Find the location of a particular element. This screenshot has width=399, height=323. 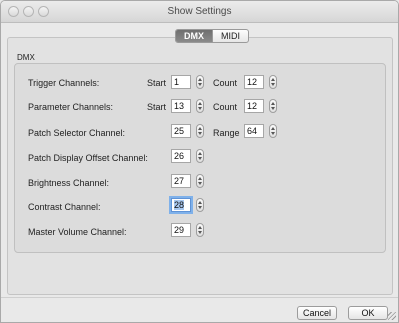

contrast-channel-label: Contrast Channel: is located at coordinates (64, 207).